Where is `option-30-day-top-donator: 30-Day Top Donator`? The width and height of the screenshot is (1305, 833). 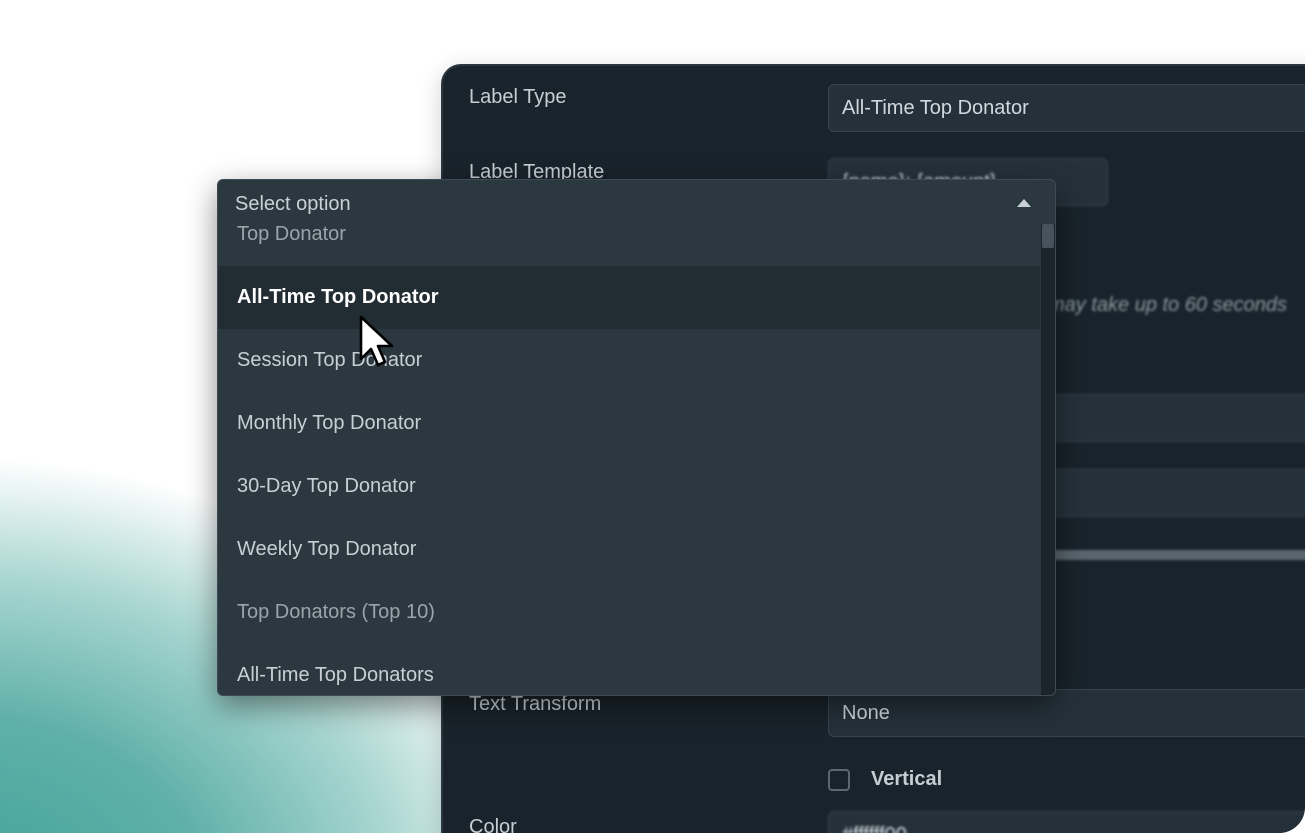 option-30-day-top-donator: 30-Day Top Donator is located at coordinates (629, 486).